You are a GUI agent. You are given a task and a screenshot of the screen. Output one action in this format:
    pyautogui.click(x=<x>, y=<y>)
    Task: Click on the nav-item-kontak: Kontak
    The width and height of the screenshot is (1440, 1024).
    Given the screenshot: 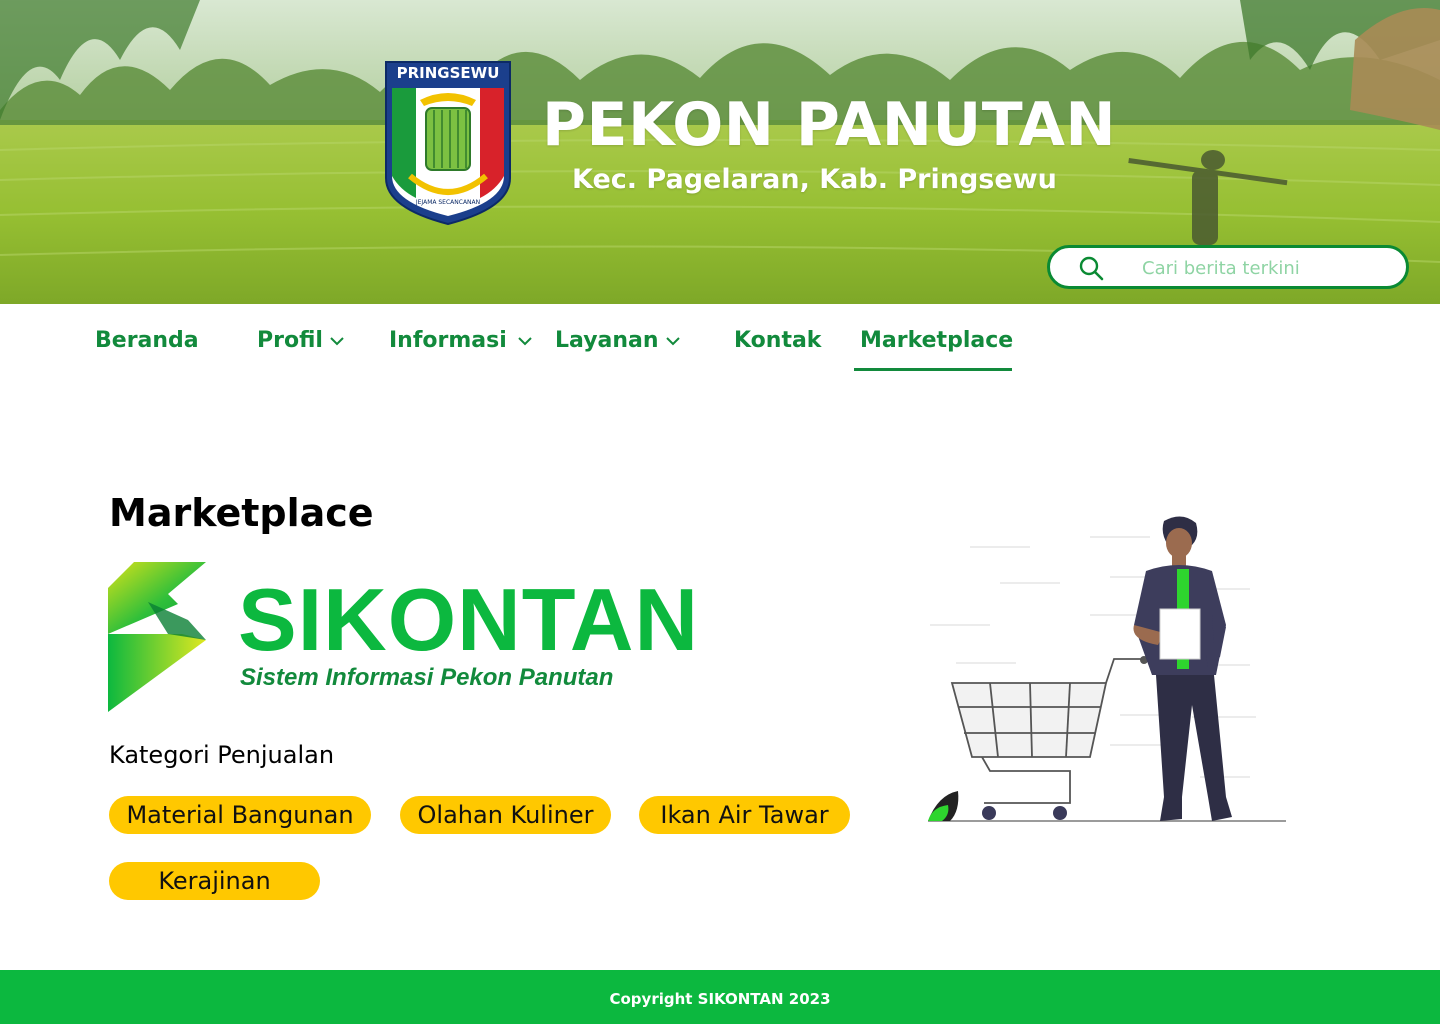 What is the action you would take?
    pyautogui.click(x=777, y=341)
    